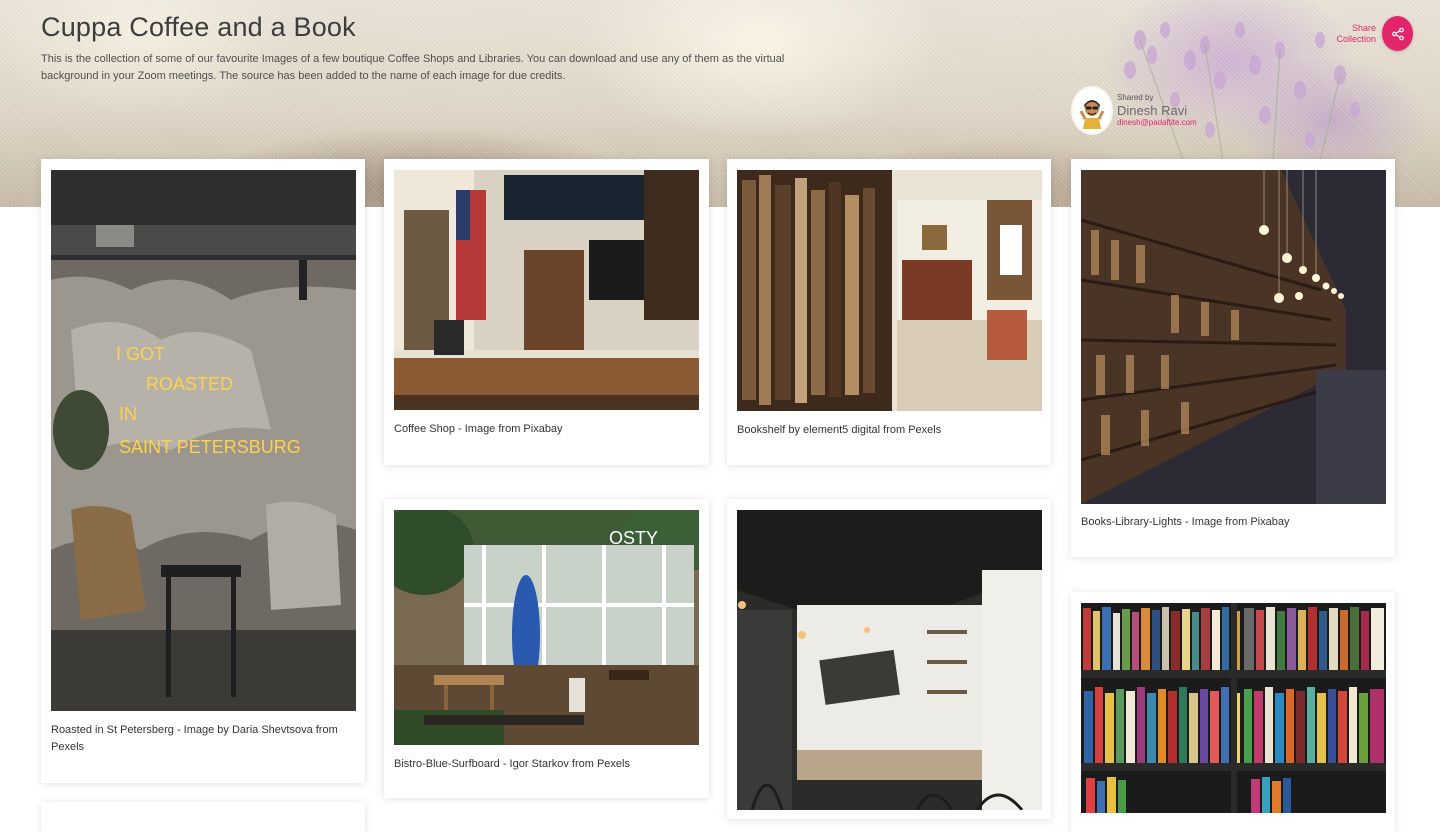  I want to click on collection-title: Cuppa Coffee and a Book, so click(198, 27).